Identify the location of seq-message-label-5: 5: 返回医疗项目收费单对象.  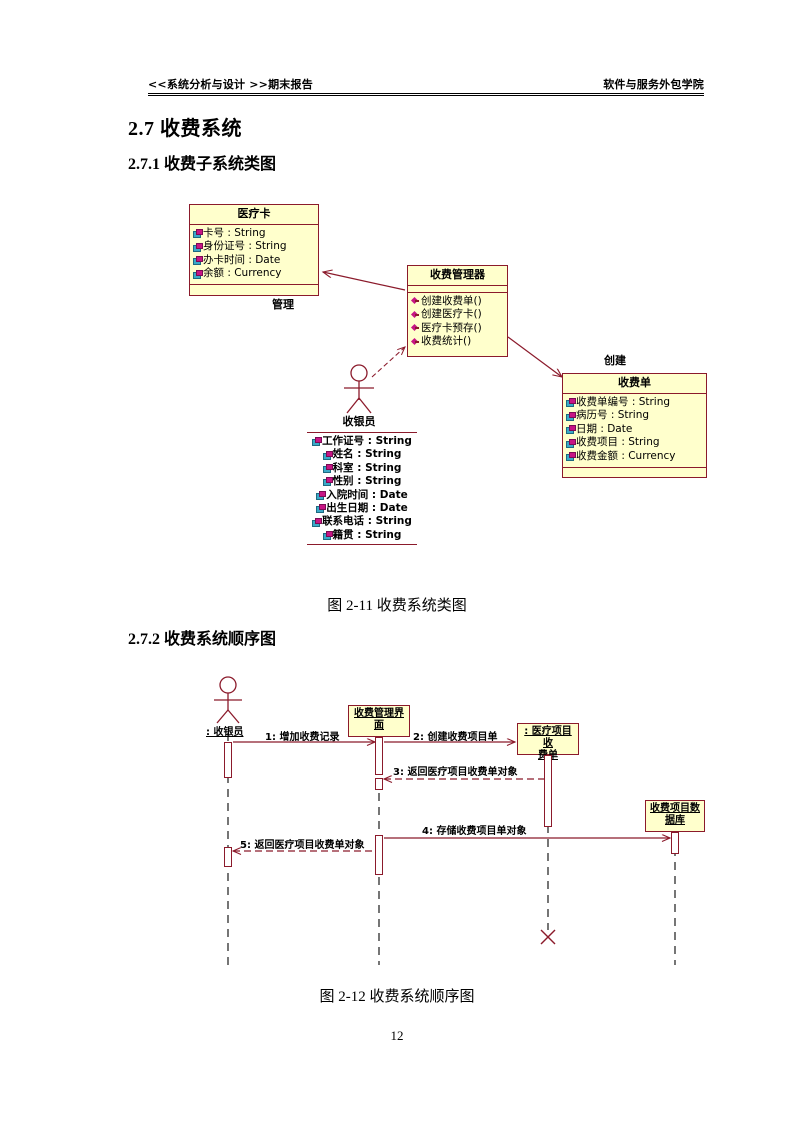
(302, 845).